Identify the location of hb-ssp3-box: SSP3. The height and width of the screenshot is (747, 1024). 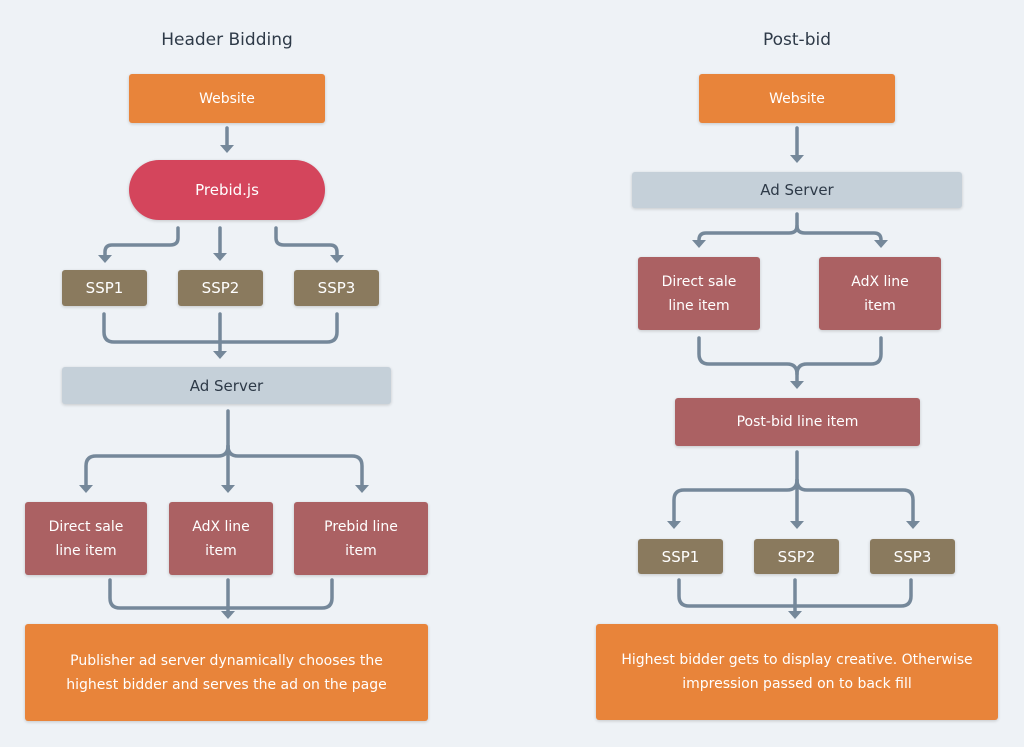
(336, 288).